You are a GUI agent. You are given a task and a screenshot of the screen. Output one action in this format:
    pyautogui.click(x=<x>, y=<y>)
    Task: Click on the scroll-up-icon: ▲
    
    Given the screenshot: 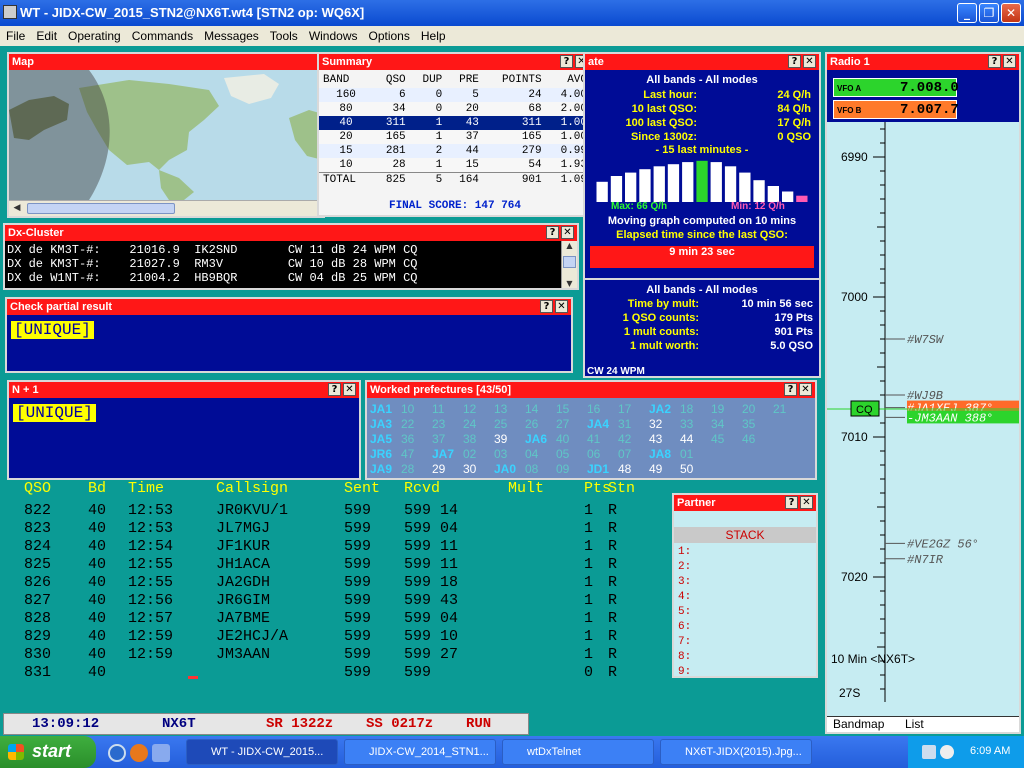 What is the action you would take?
    pyautogui.click(x=569, y=245)
    